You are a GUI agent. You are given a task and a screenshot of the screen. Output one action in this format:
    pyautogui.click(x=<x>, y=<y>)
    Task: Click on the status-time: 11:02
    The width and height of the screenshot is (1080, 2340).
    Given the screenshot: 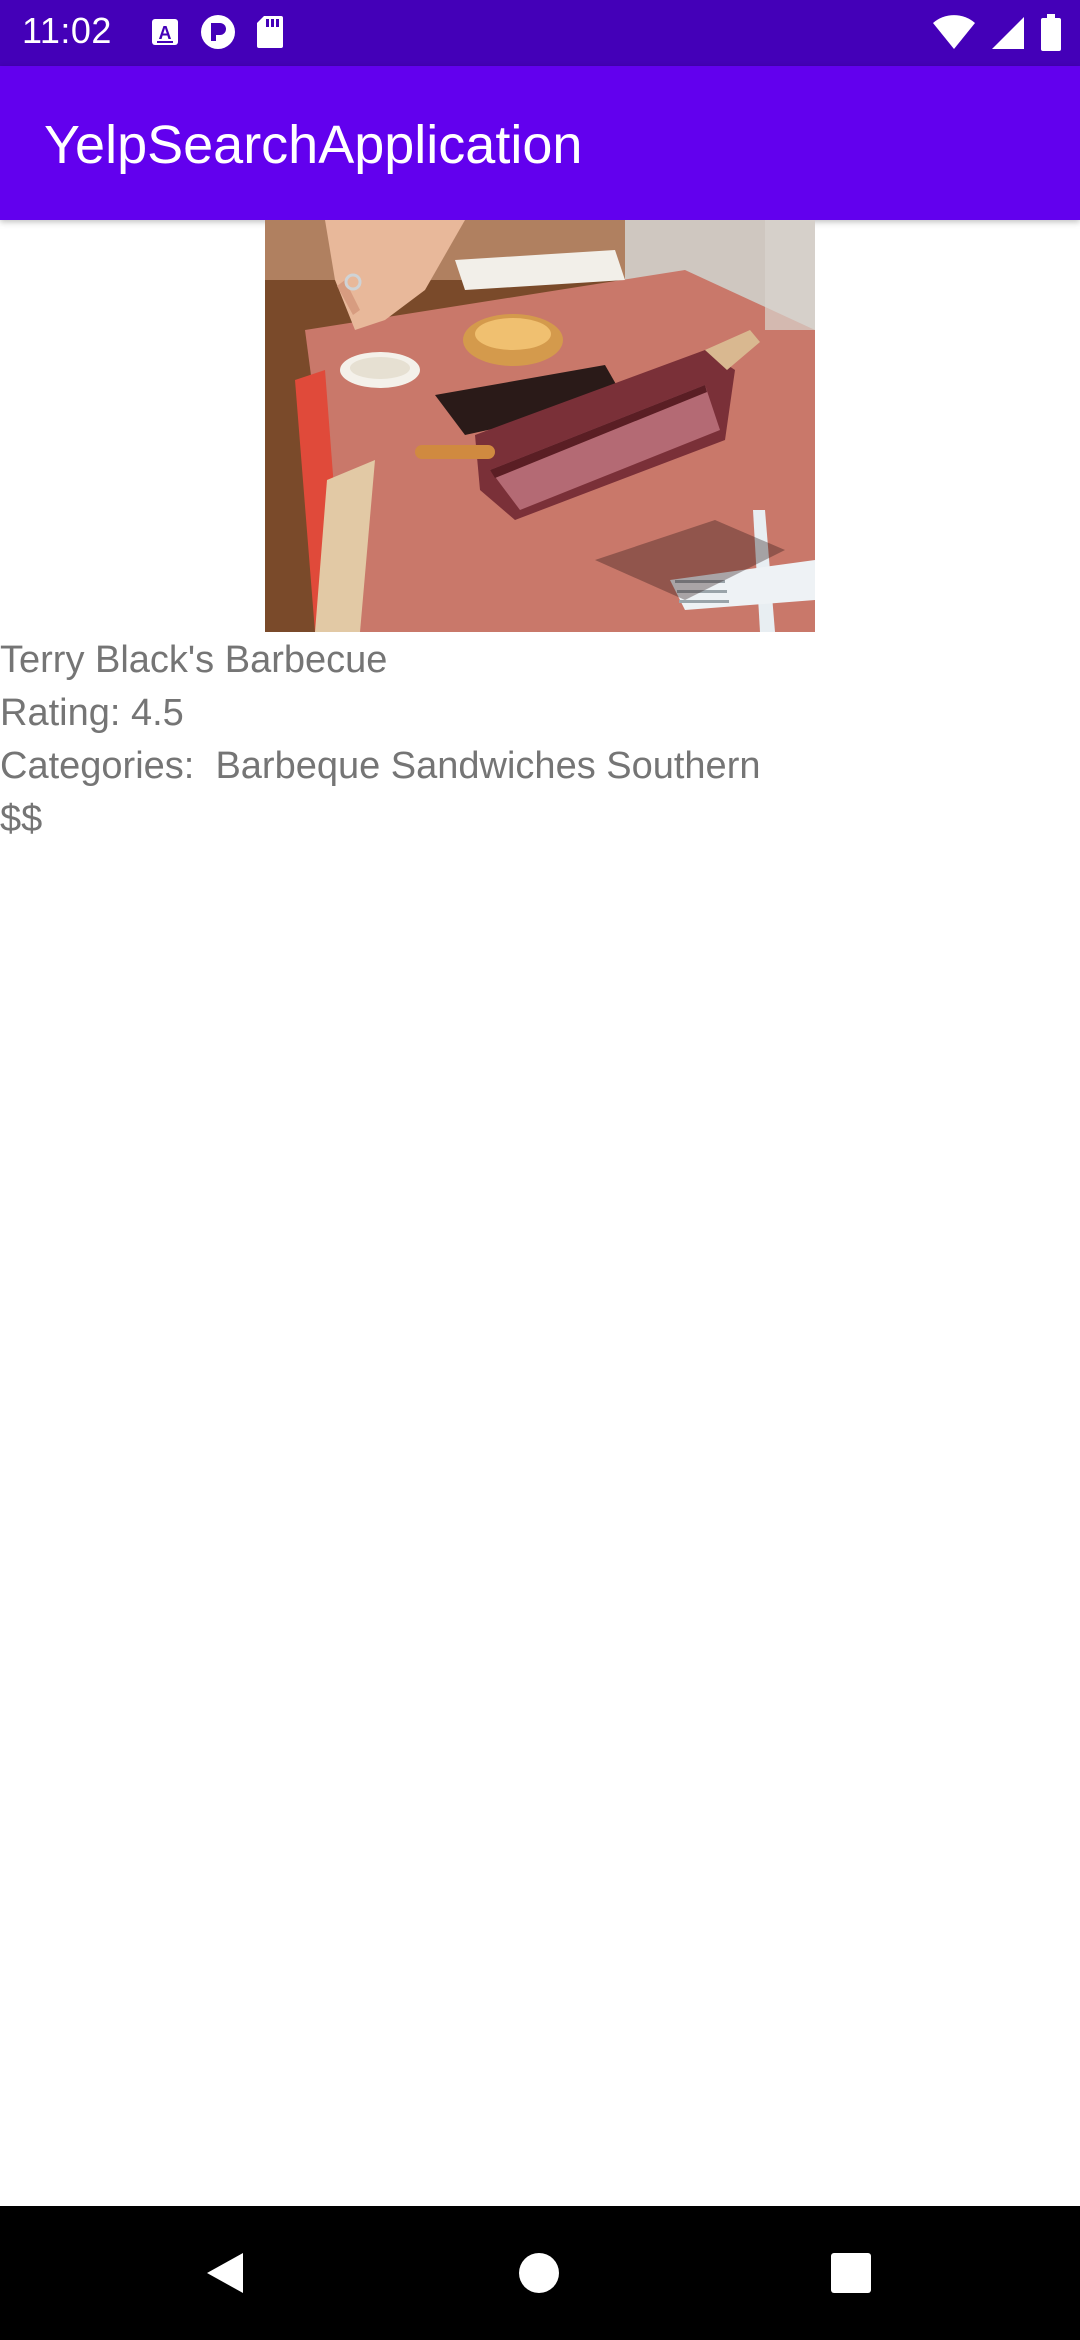 What is the action you would take?
    pyautogui.click(x=67, y=30)
    